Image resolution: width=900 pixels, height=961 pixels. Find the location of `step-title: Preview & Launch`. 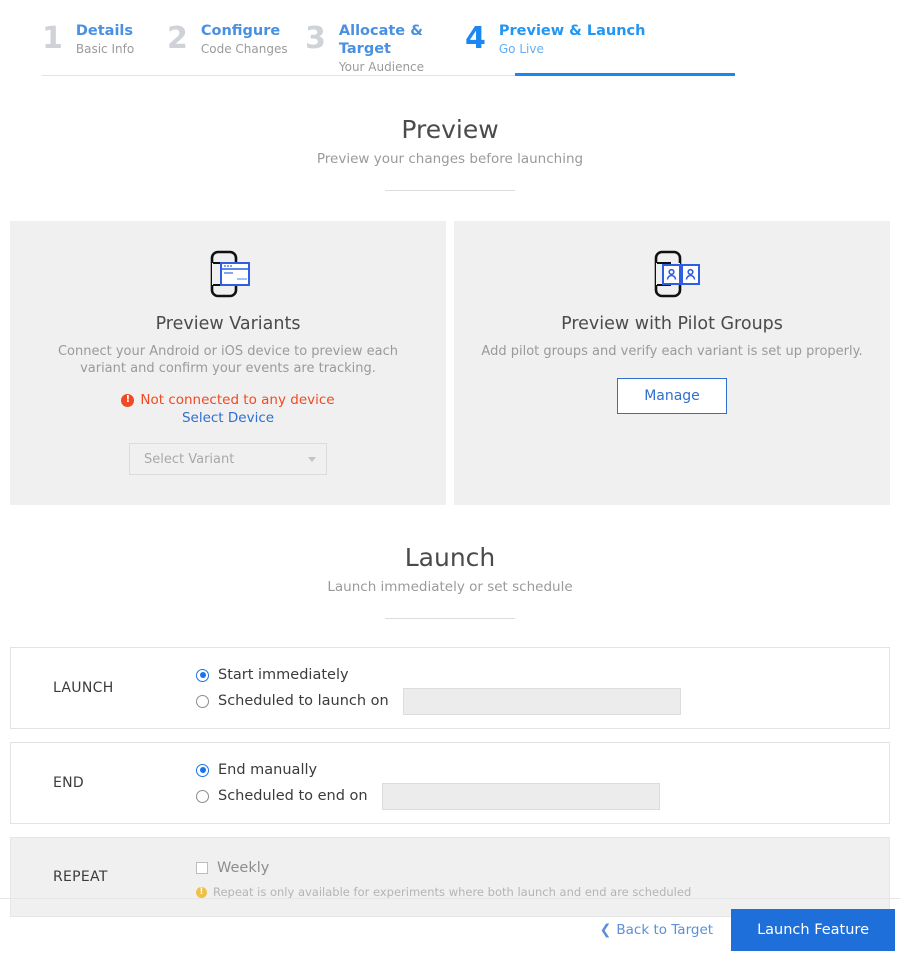

step-title: Preview & Launch is located at coordinates (572, 31).